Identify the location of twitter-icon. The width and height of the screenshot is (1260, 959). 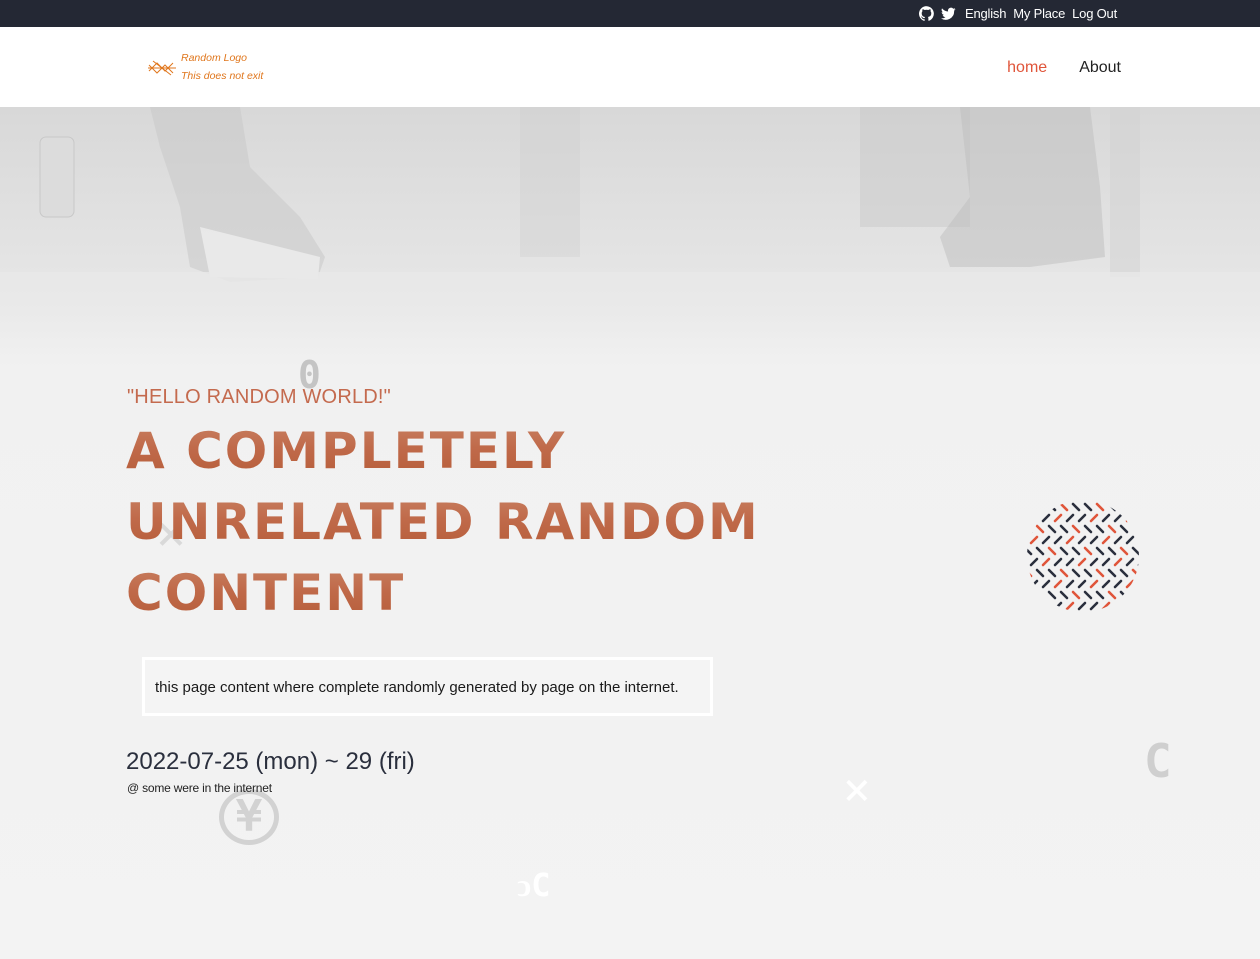
(948, 13).